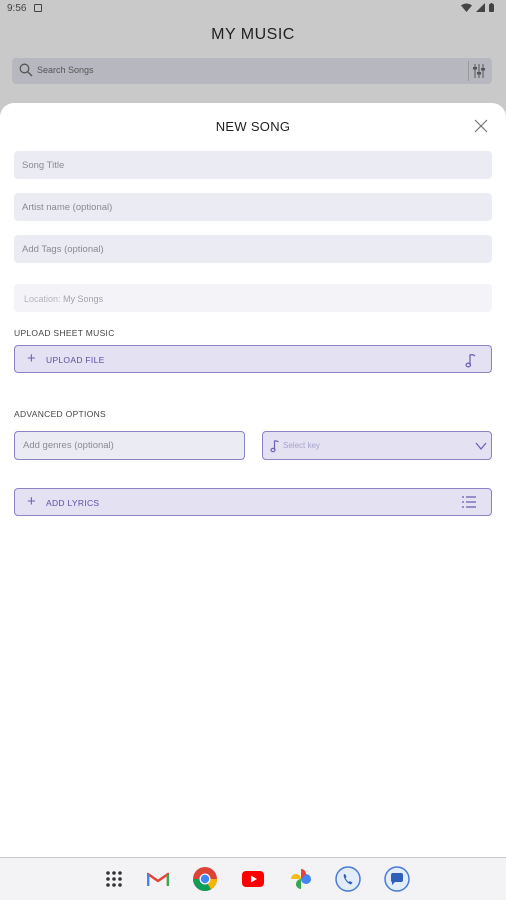  I want to click on status-bar: 9:56, so click(253, 9).